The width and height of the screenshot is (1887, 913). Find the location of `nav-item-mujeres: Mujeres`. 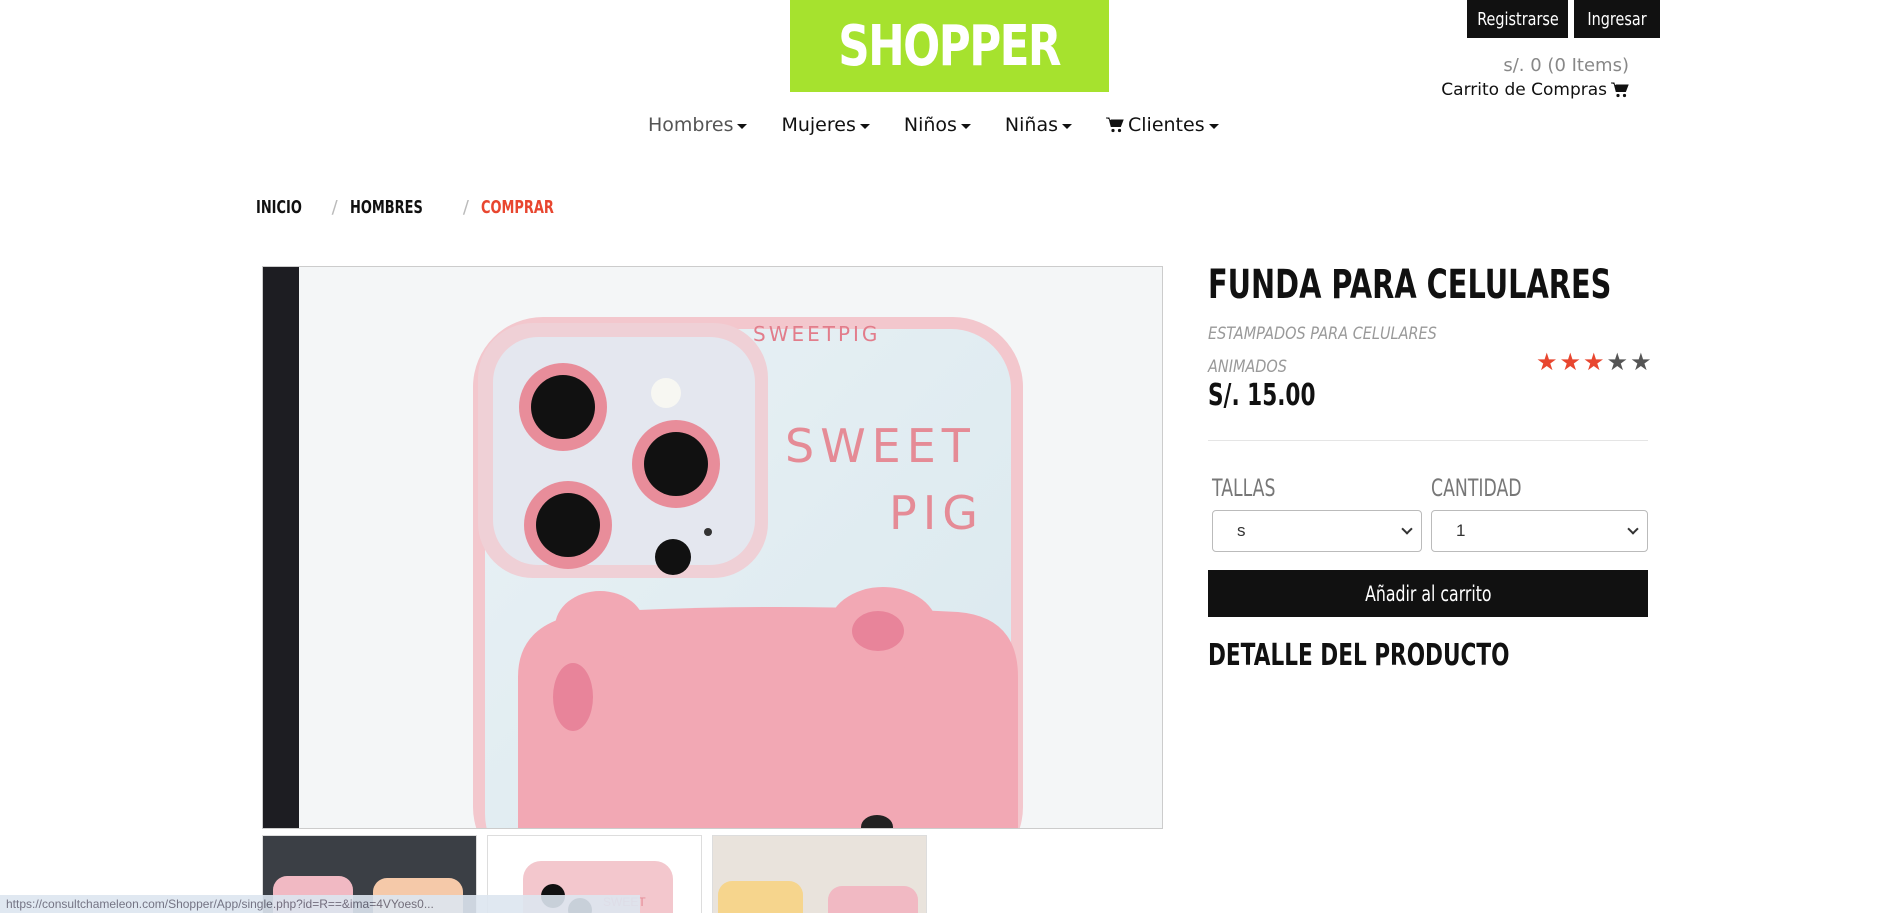

nav-item-mujeres: Mujeres is located at coordinates (825, 125).